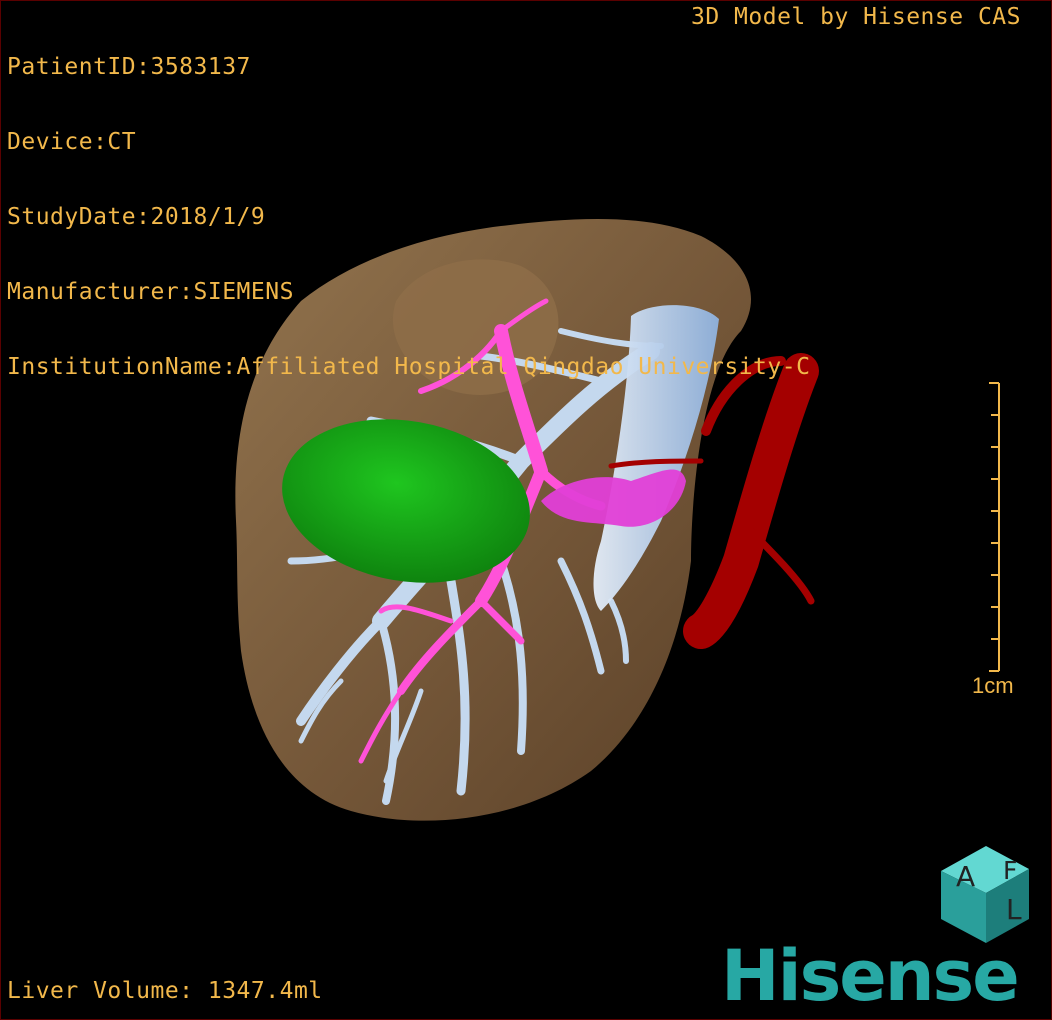 The image size is (1052, 1020). What do you see at coordinates (72, 142) in the screenshot?
I see `device-type: Device:CT` at bounding box center [72, 142].